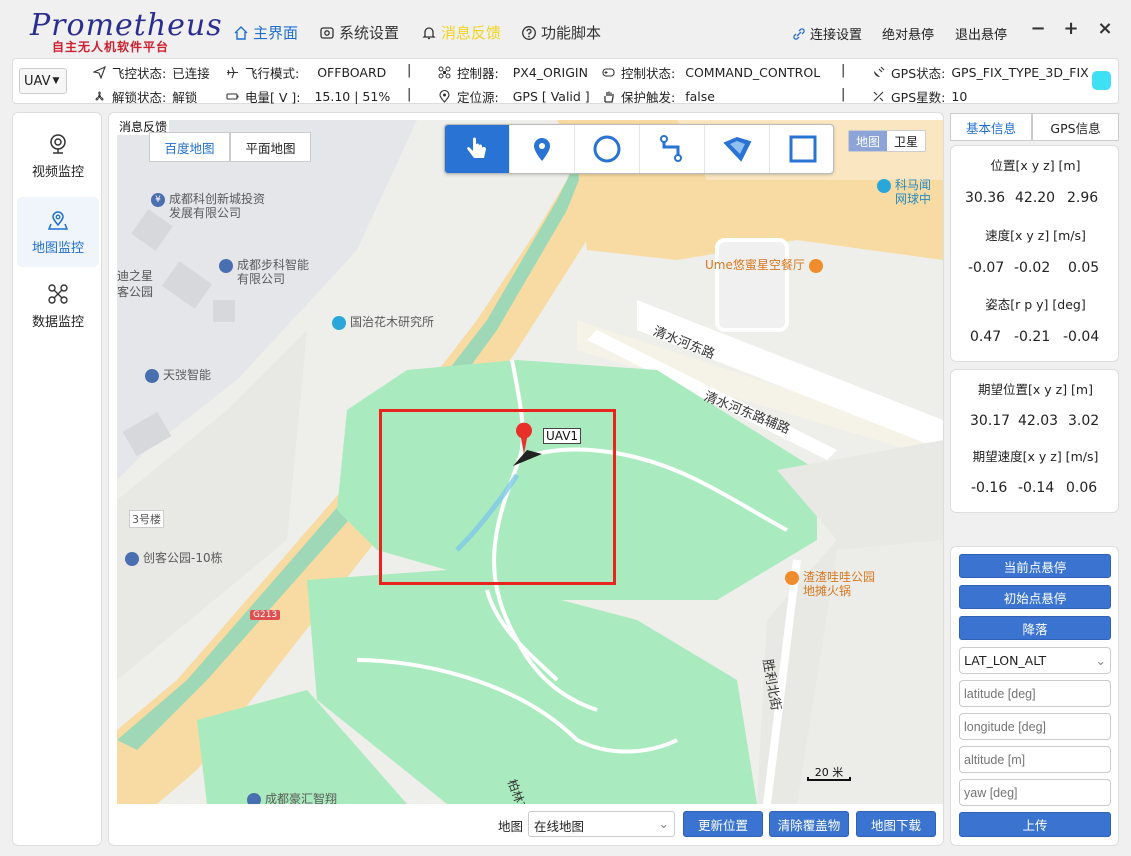 This screenshot has width=1131, height=856. I want to click on nav-data-monitor: 数据监控, so click(58, 306).